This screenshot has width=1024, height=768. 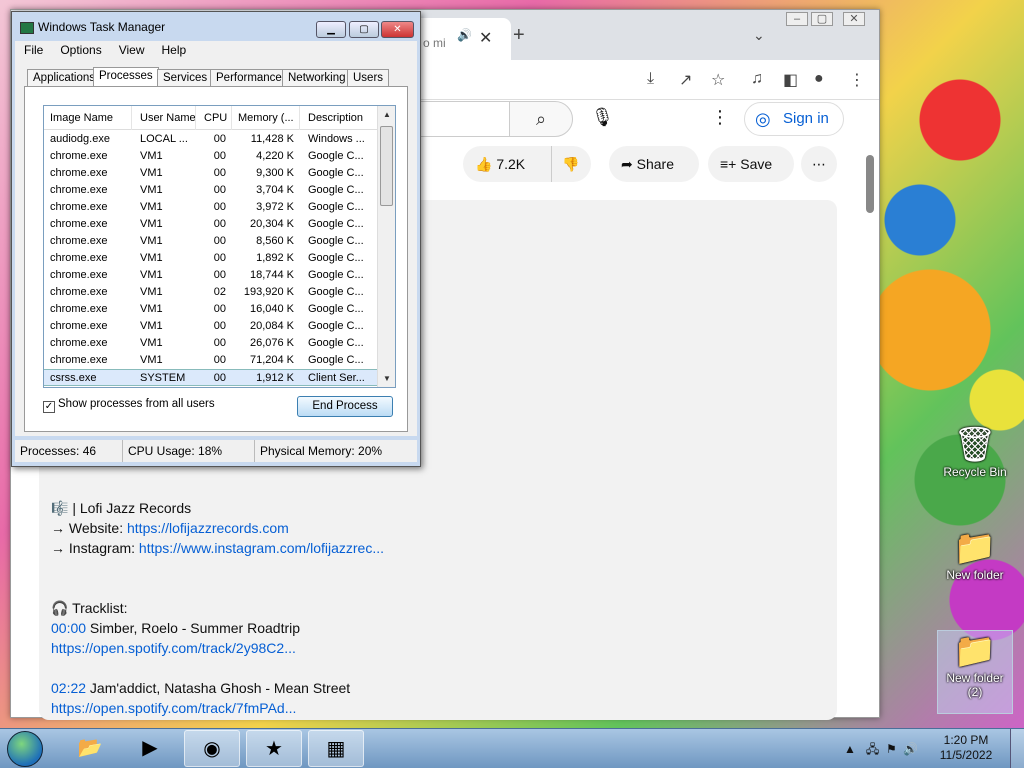 I want to click on taskbar-explorer-icon: 📂, so click(x=90, y=748).